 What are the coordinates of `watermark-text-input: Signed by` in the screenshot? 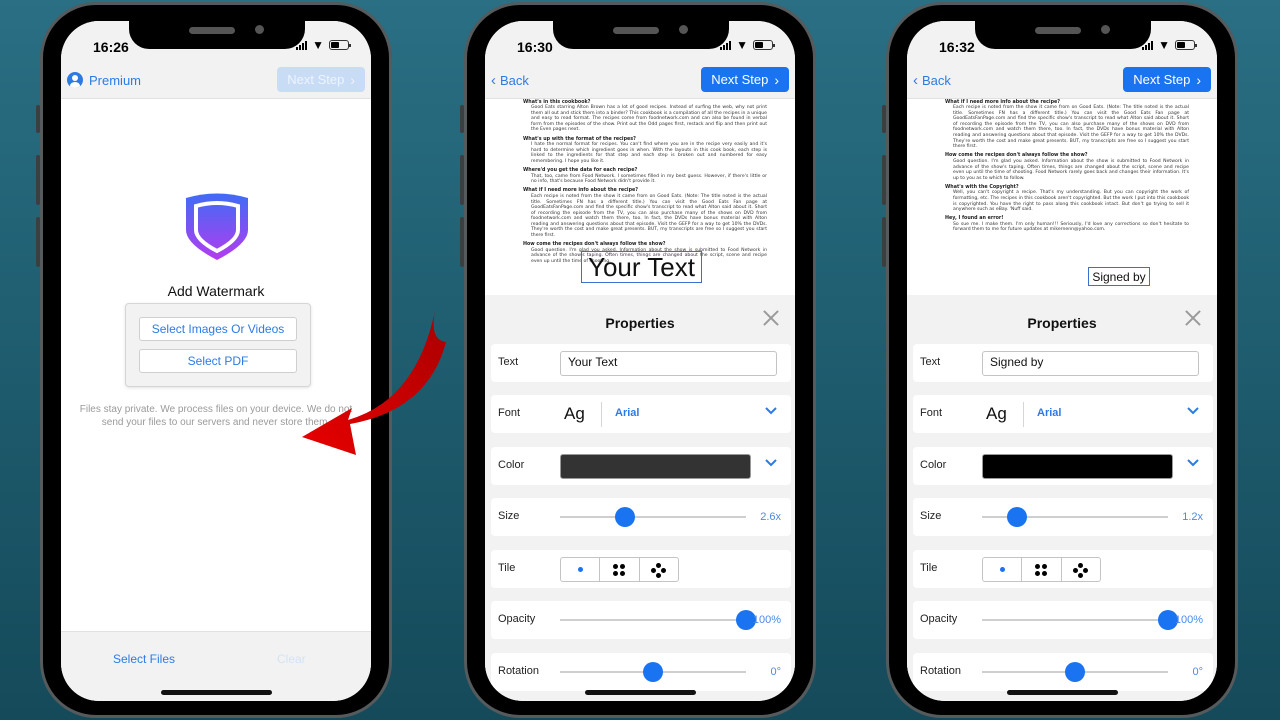 It's located at (1090, 363).